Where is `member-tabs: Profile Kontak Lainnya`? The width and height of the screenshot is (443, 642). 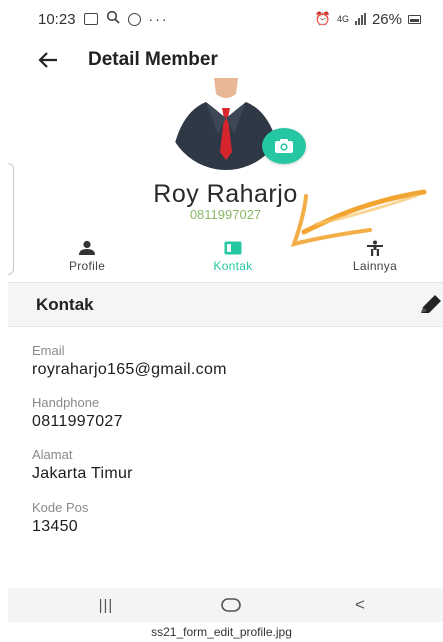
member-tabs: Profile Kontak Lainnya is located at coordinates (225, 259).